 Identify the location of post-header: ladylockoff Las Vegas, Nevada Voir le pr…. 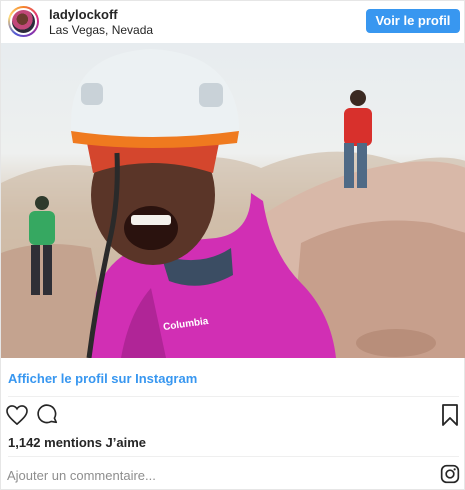
(233, 21).